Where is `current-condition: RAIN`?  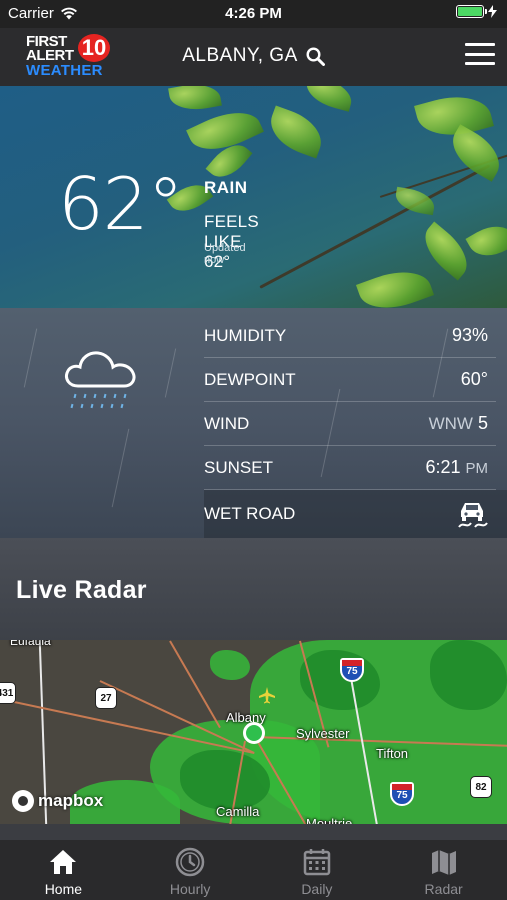 current-condition: RAIN is located at coordinates (226, 187).